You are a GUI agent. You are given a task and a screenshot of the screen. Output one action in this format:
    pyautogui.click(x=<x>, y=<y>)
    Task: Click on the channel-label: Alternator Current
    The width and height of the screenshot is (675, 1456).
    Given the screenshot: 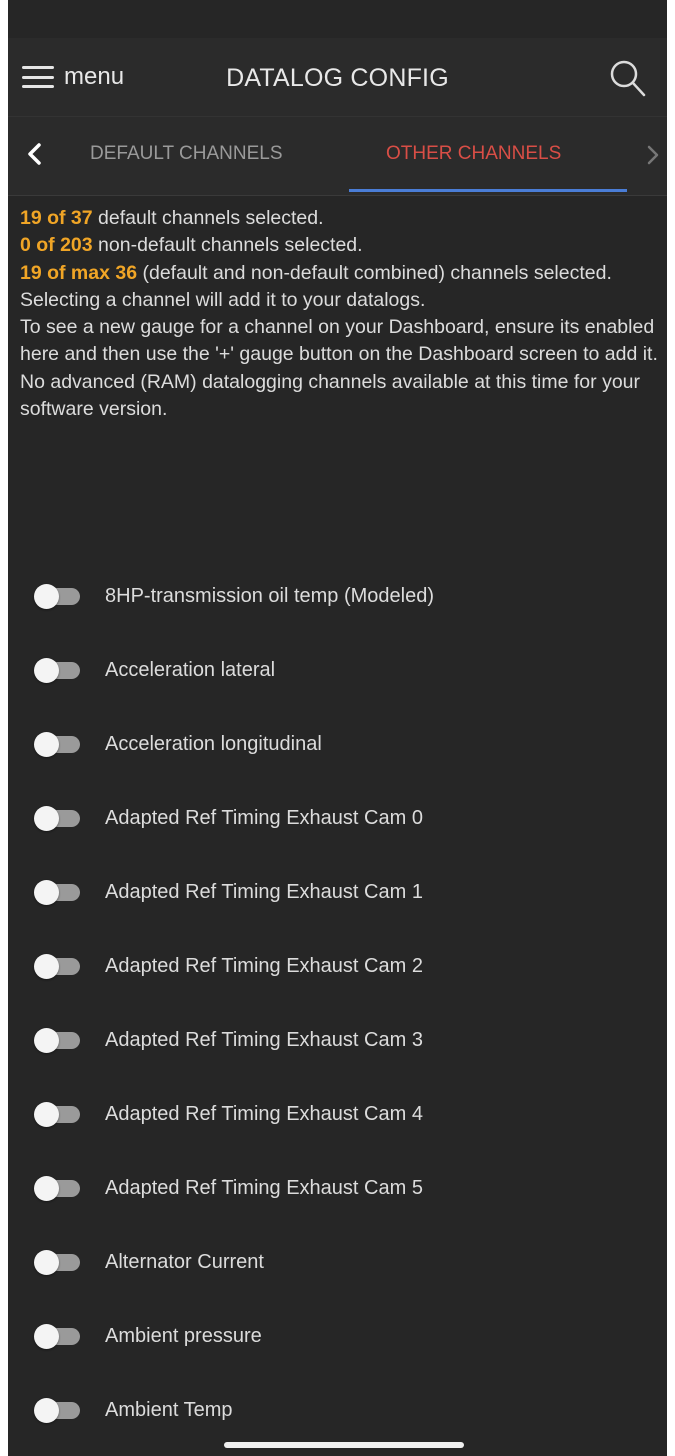 What is the action you would take?
    pyautogui.click(x=184, y=1262)
    